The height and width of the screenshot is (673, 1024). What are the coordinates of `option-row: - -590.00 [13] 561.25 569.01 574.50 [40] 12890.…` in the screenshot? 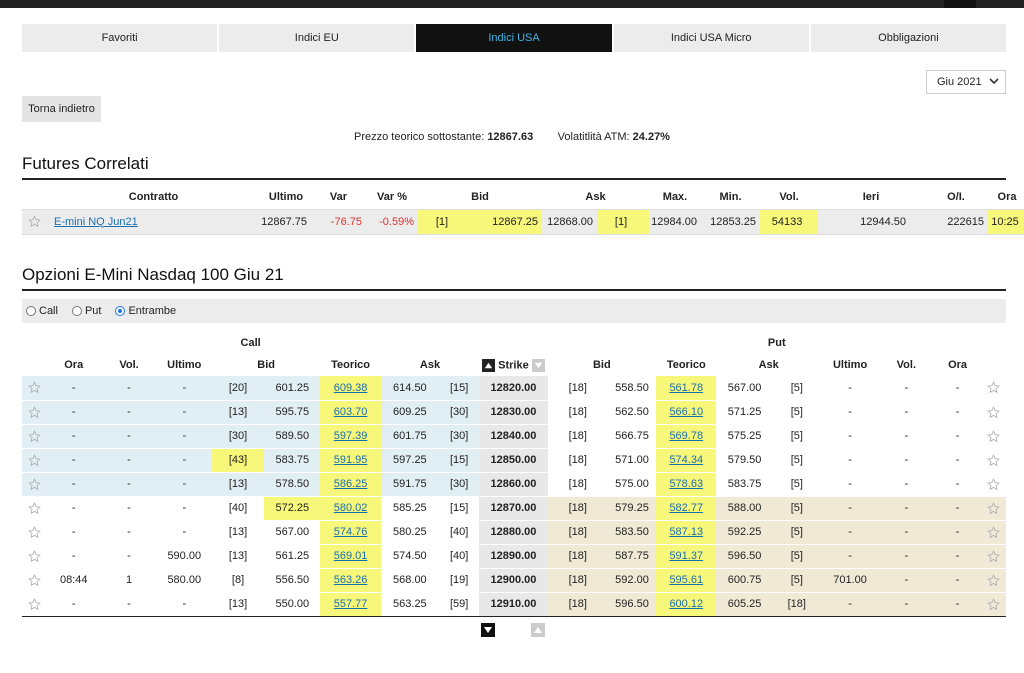 It's located at (514, 556).